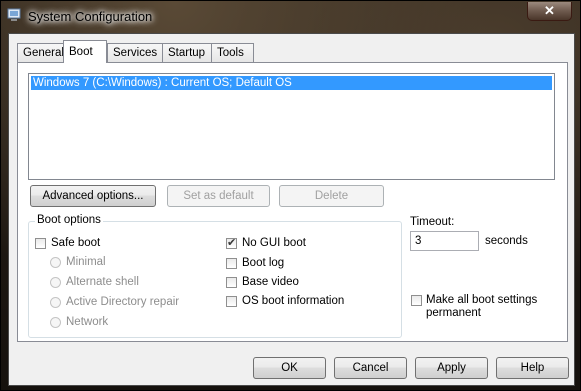 The width and height of the screenshot is (581, 391). I want to click on minimal-radio, so click(55, 262).